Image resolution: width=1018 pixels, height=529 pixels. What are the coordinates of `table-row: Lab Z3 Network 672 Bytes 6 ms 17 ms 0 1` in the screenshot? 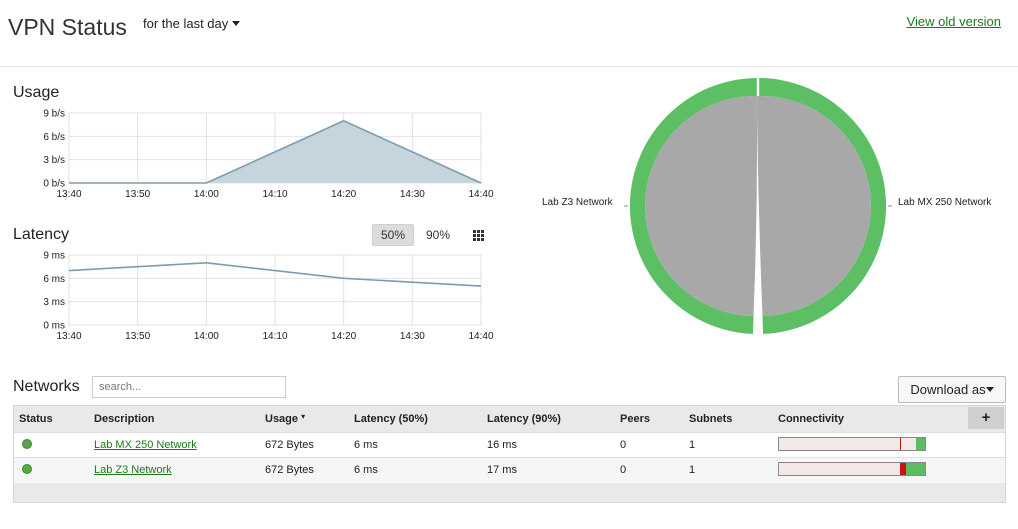 It's located at (509, 470).